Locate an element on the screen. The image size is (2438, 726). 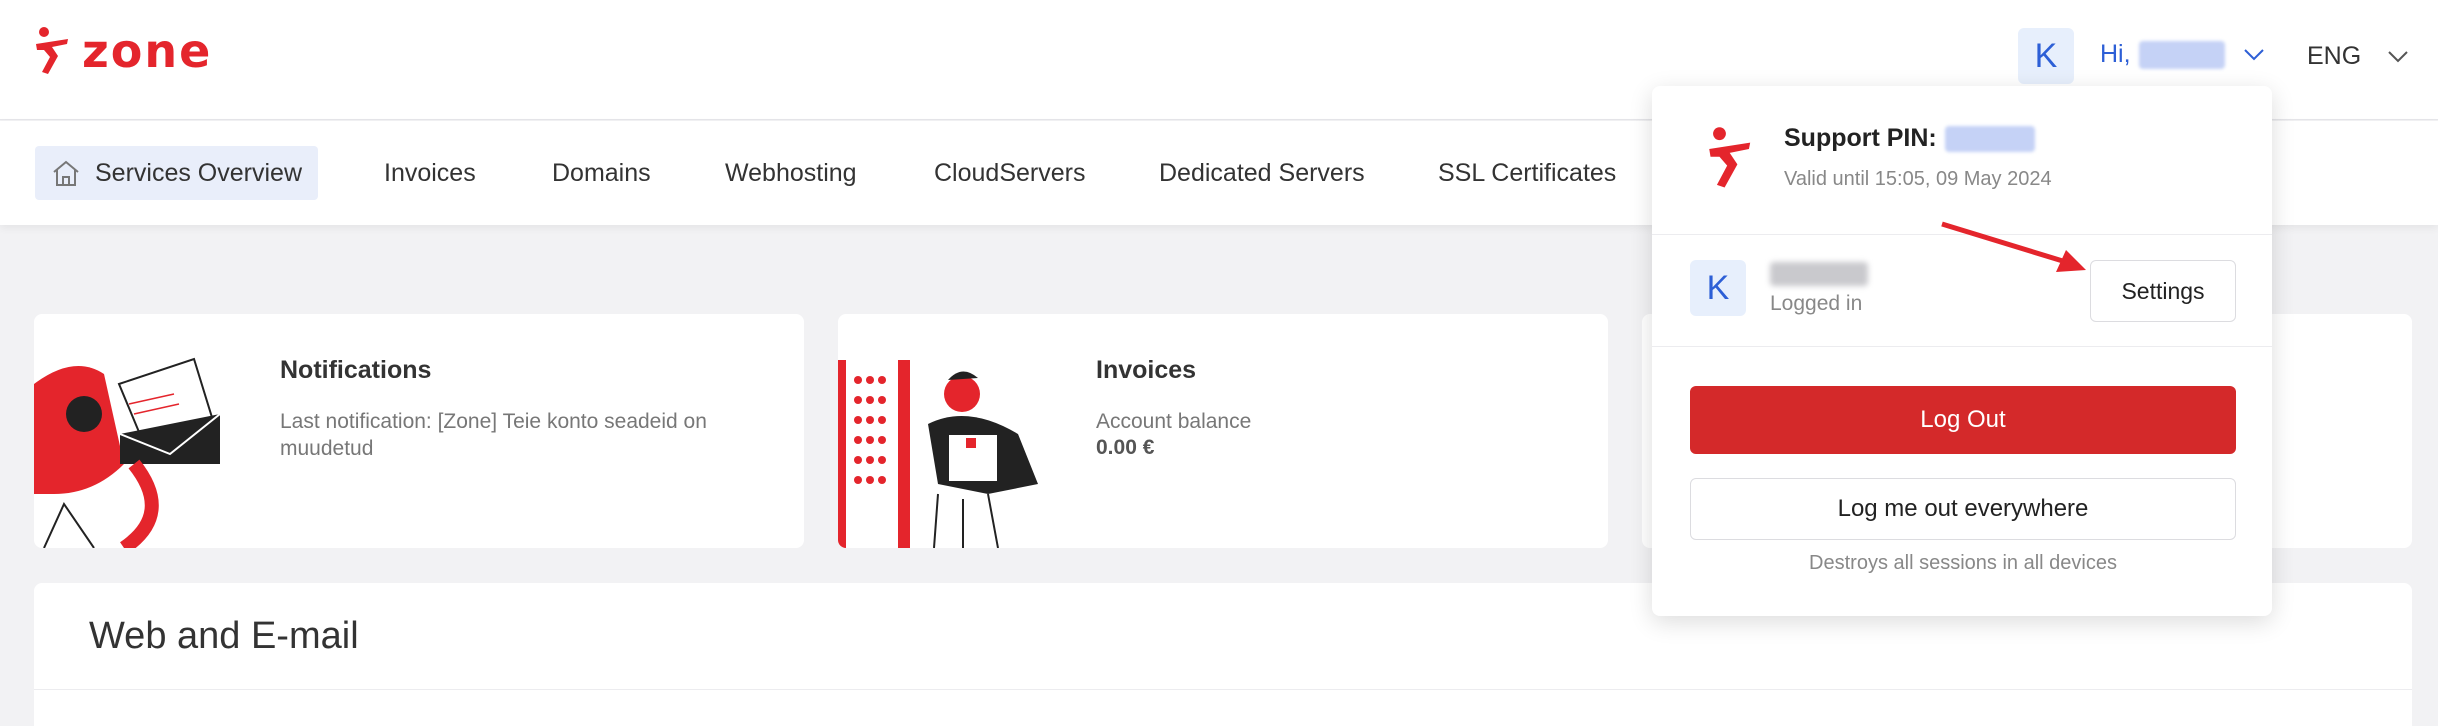
annotation-arrow-icon is located at coordinates (2013, 246).